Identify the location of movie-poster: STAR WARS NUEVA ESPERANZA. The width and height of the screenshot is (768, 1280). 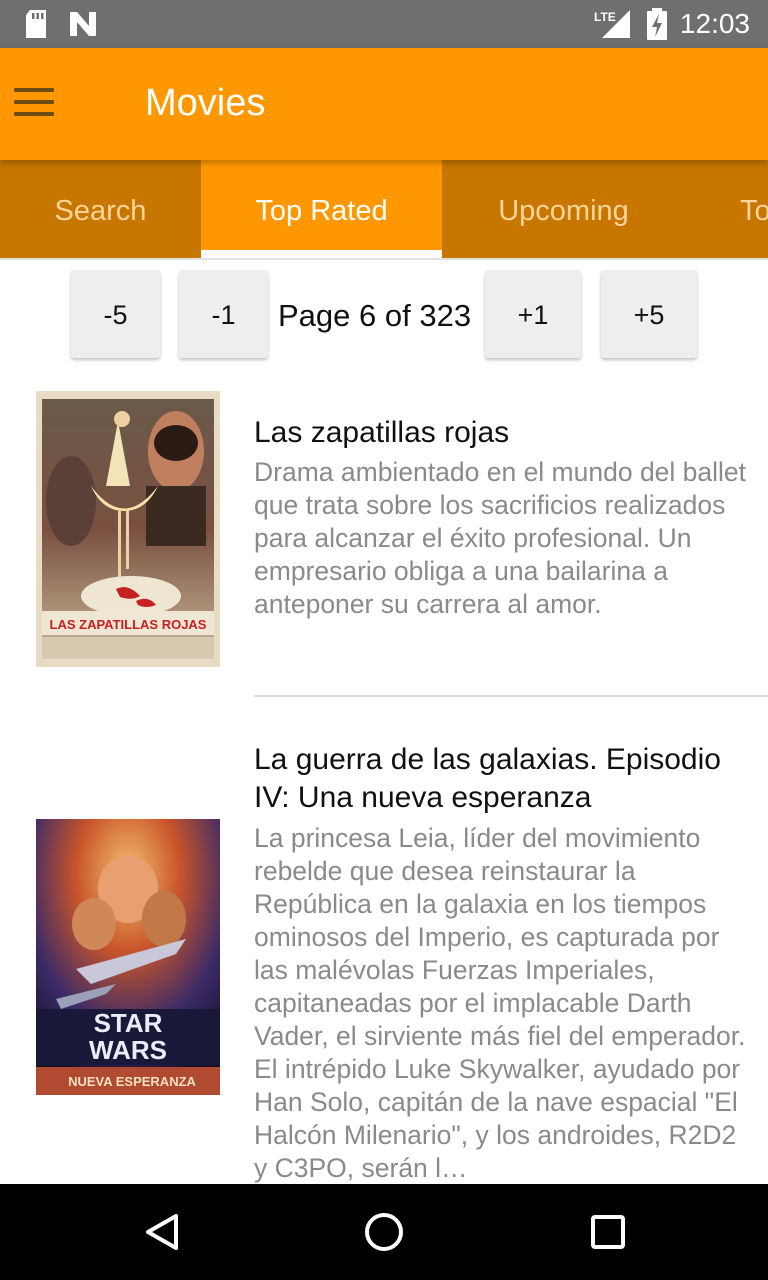
(128, 957).